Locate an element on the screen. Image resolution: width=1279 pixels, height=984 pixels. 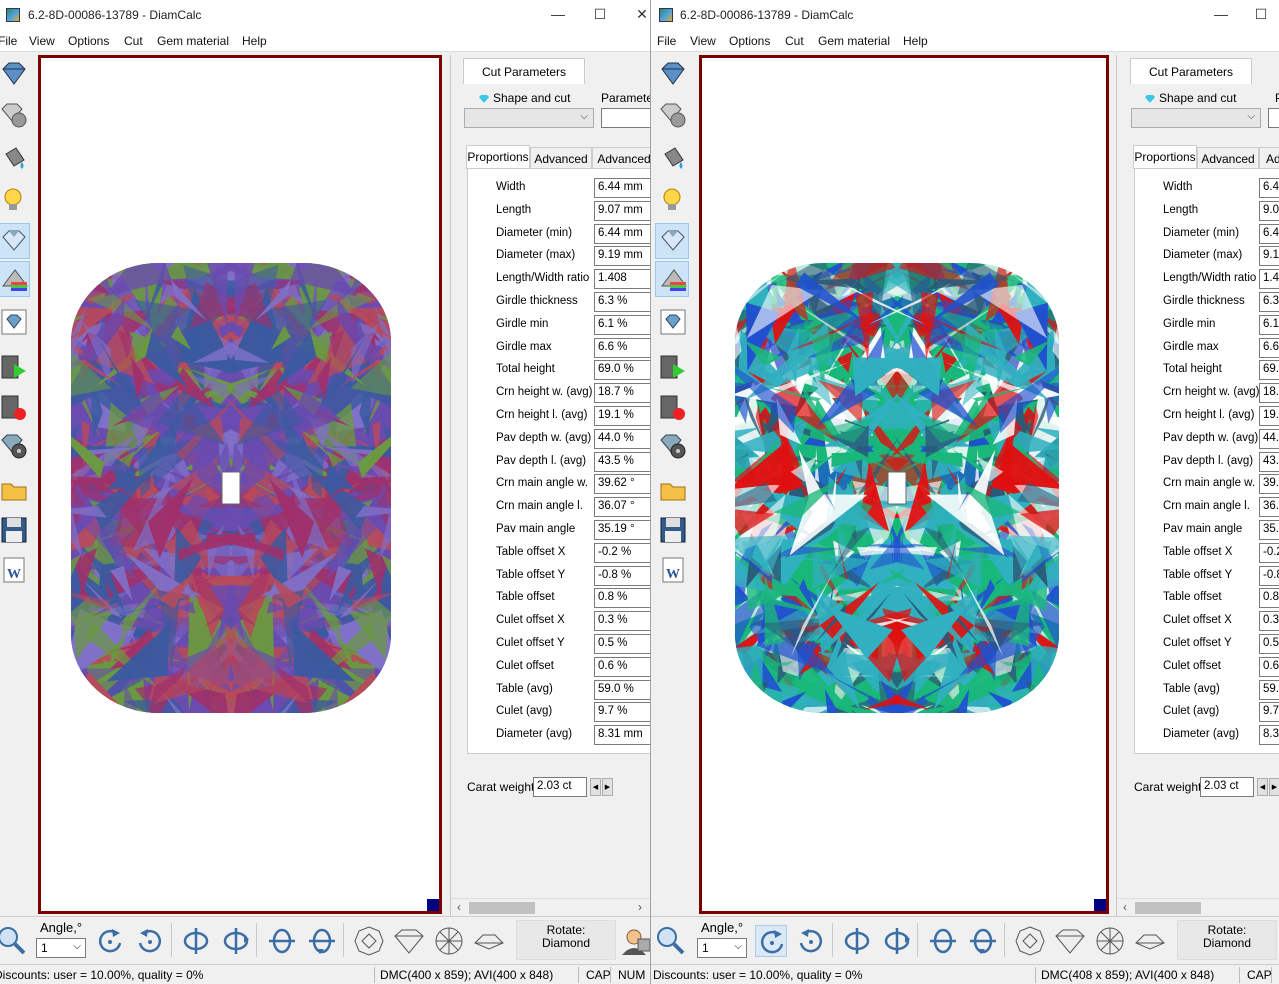
param-value-field: 8.31 mm is located at coordinates (622, 735).